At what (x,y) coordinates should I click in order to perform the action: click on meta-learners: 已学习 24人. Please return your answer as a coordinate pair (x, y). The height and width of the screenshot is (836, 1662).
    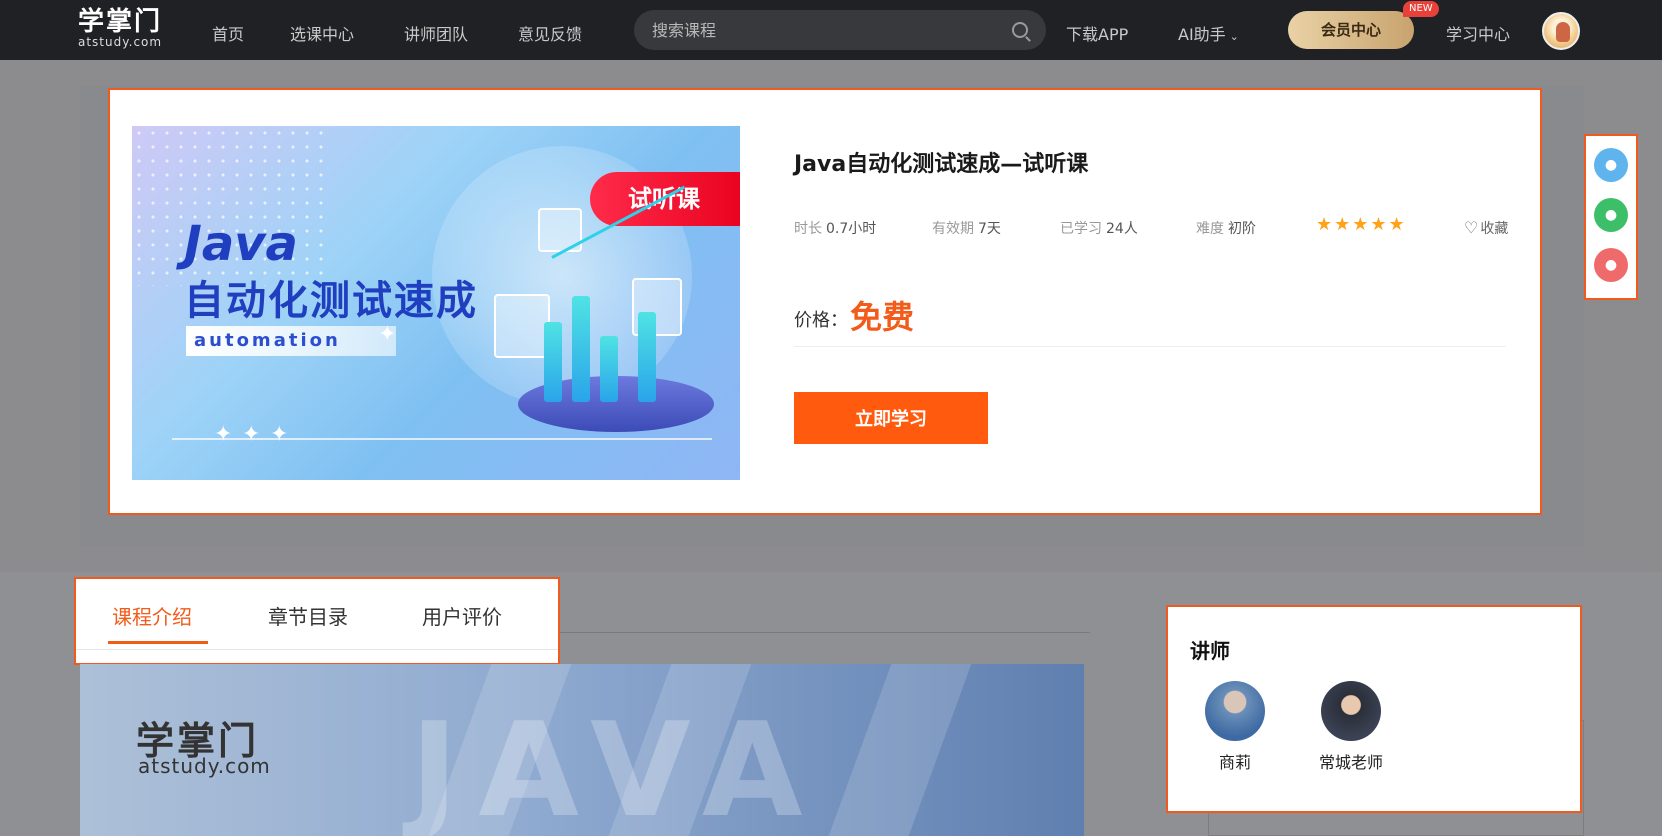
    Looking at the image, I should click on (1099, 228).